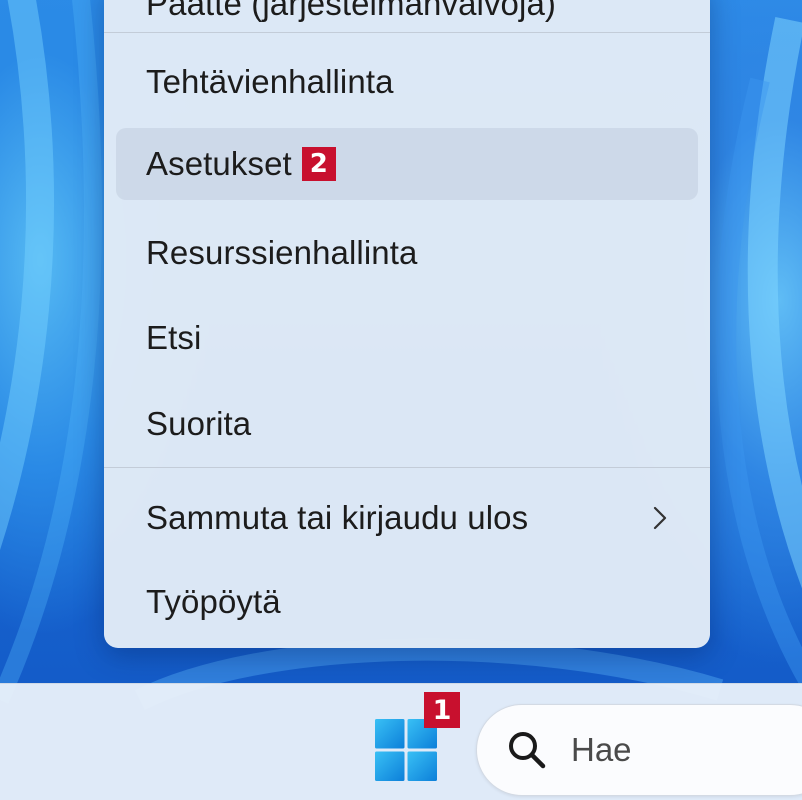 The height and width of the screenshot is (800, 802). I want to click on menu-item-shutdown-signout: Sammuta tai kirjaudu ulos, so click(407, 518).